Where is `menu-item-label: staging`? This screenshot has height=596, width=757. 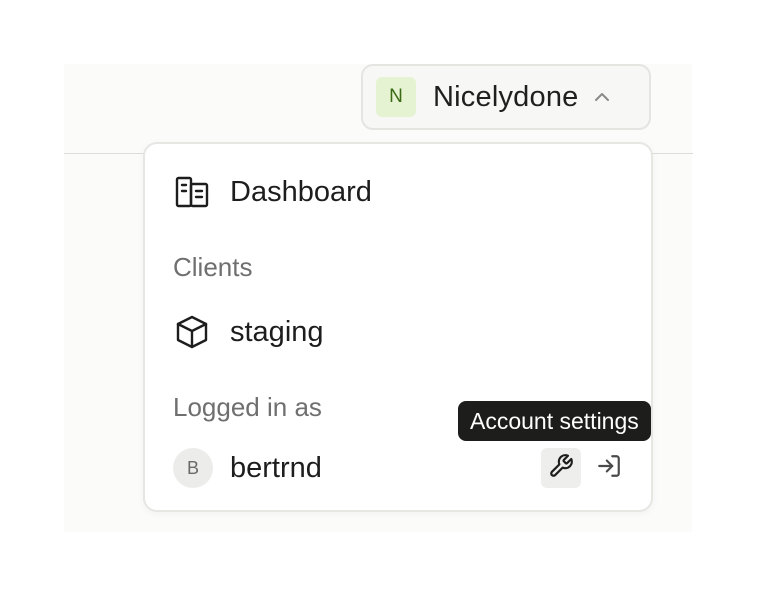
menu-item-label: staging is located at coordinates (277, 331).